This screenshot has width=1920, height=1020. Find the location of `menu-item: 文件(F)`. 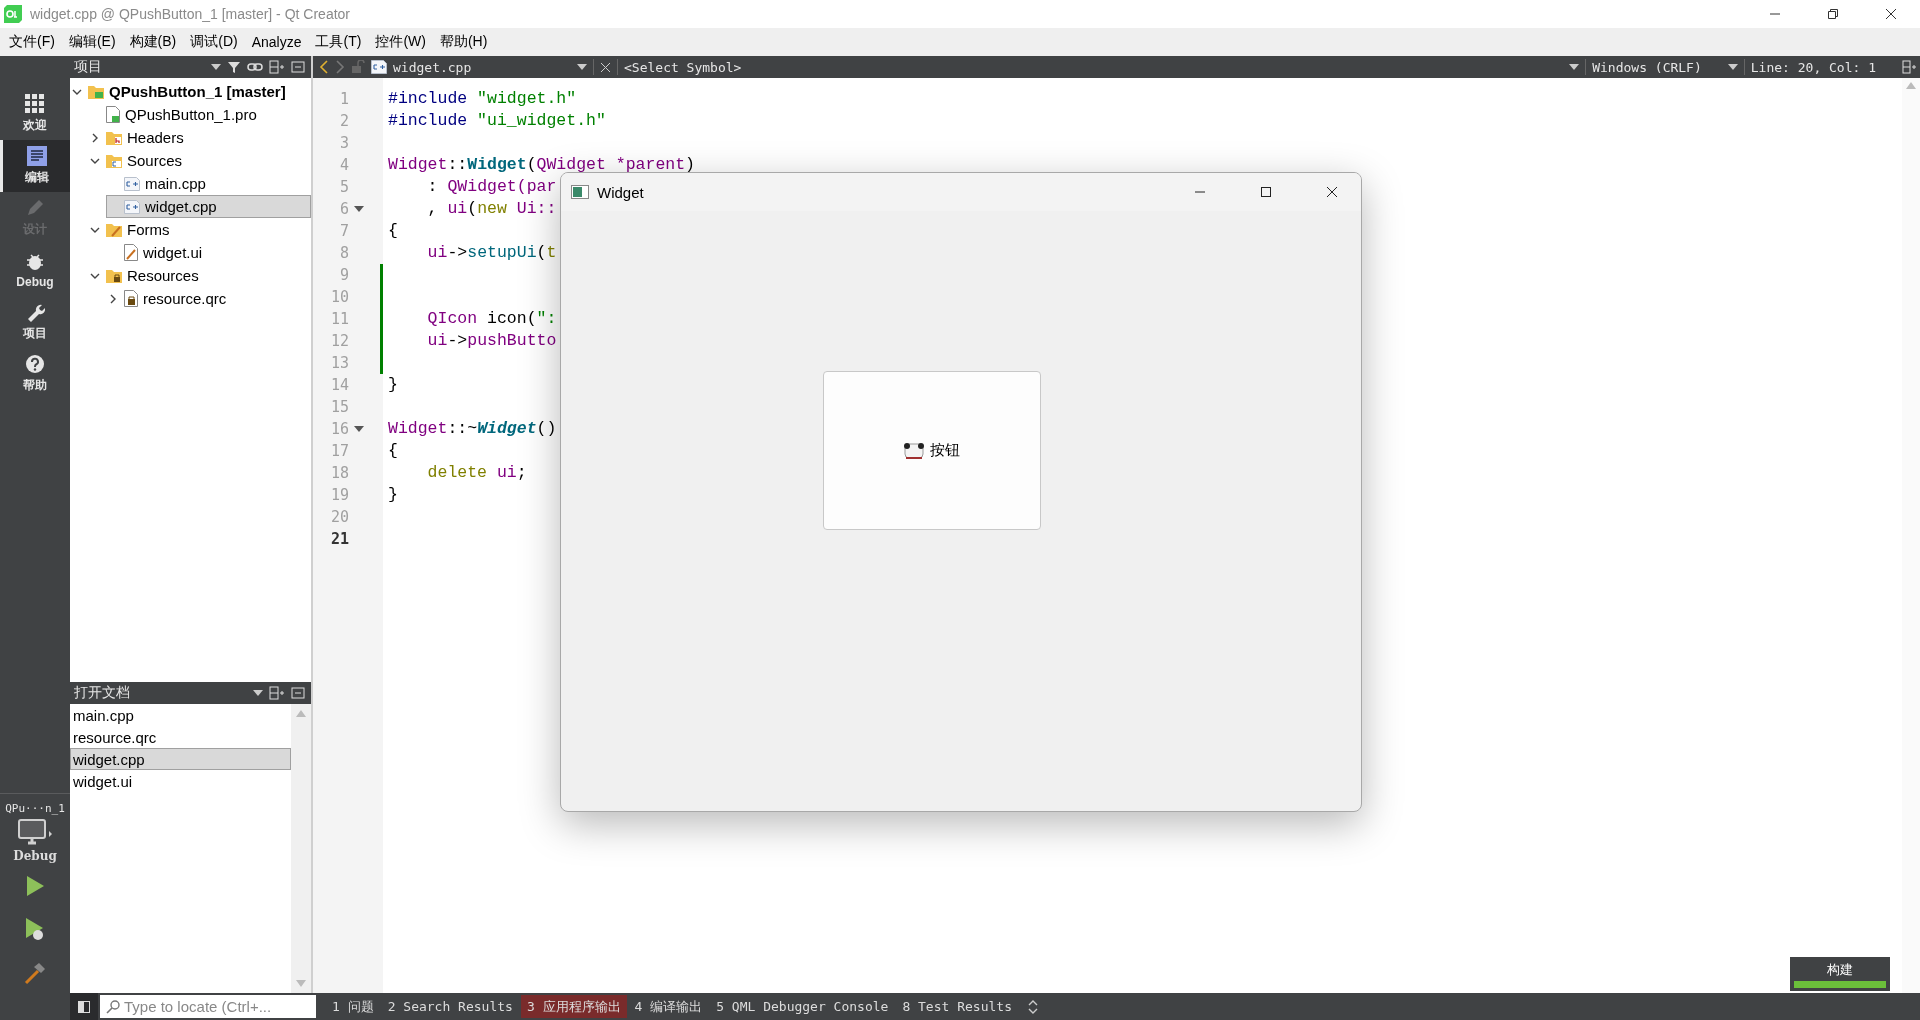

menu-item: 文件(F) is located at coordinates (32, 42).